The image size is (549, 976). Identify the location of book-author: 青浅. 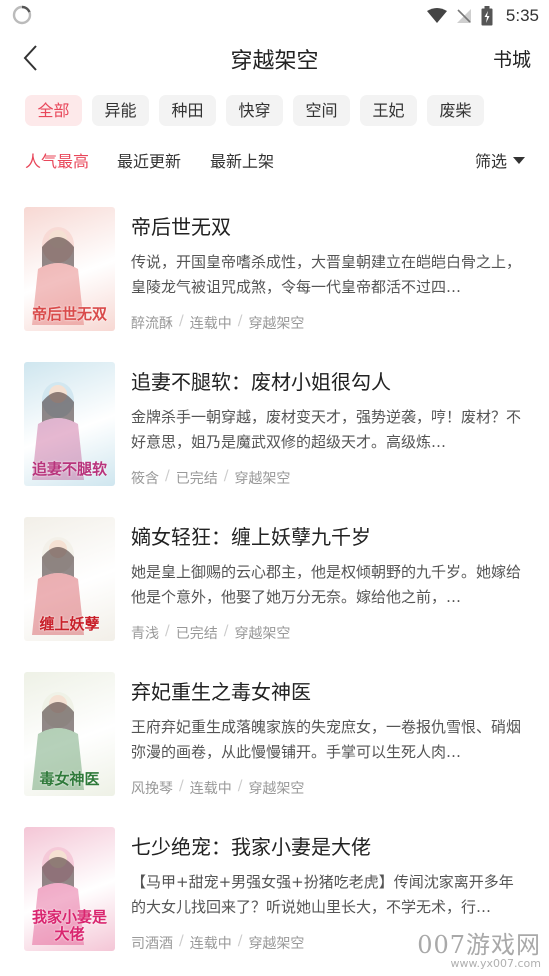
(145, 634).